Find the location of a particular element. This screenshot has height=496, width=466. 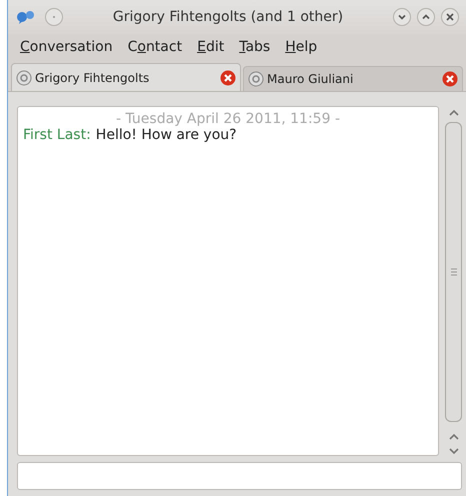

minimize-button is located at coordinates (402, 17).